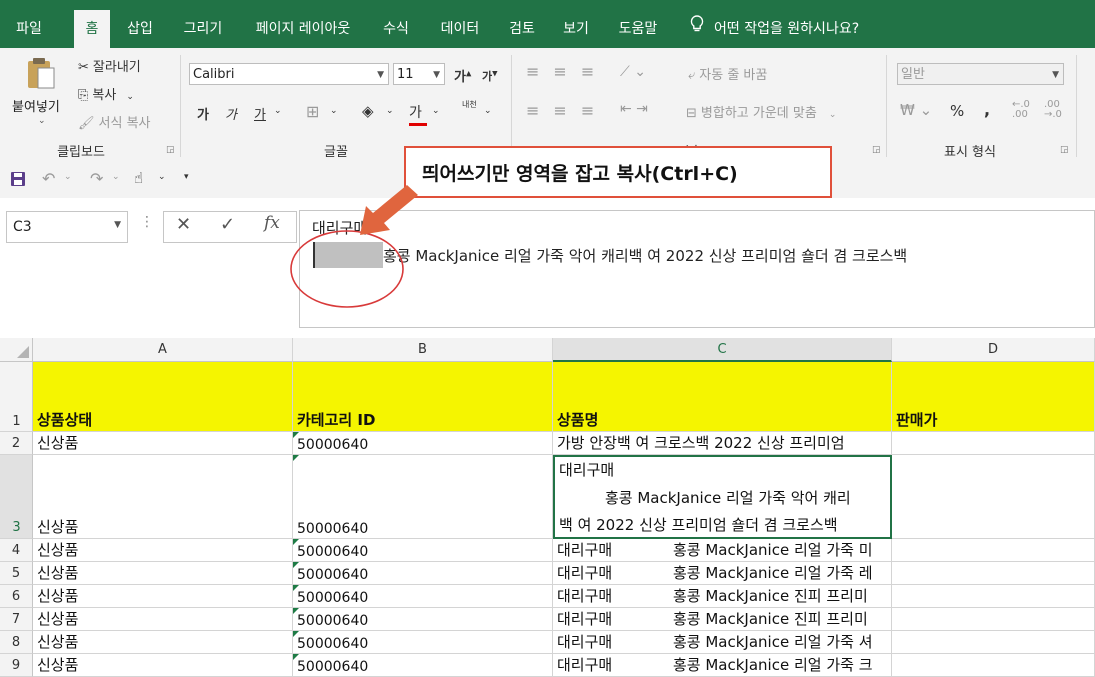 This screenshot has height=677, width=1095. I want to click on customize-qat-icon: ▾, so click(186, 177).